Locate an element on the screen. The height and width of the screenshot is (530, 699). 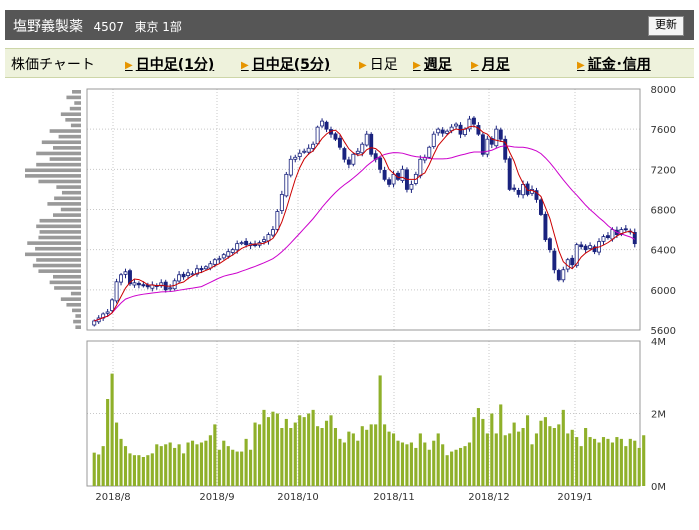
nav-link-text: 日中足(5分) is located at coordinates (291, 65).